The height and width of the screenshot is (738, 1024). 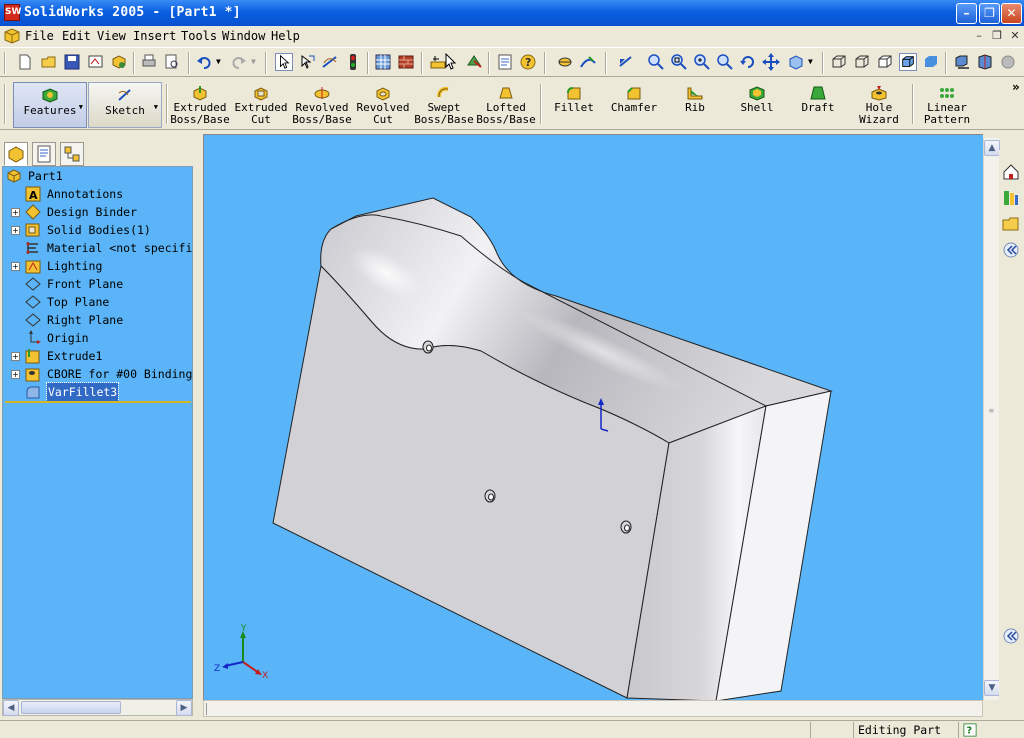 I want to click on fillet-button: Fillet, so click(x=574, y=105).